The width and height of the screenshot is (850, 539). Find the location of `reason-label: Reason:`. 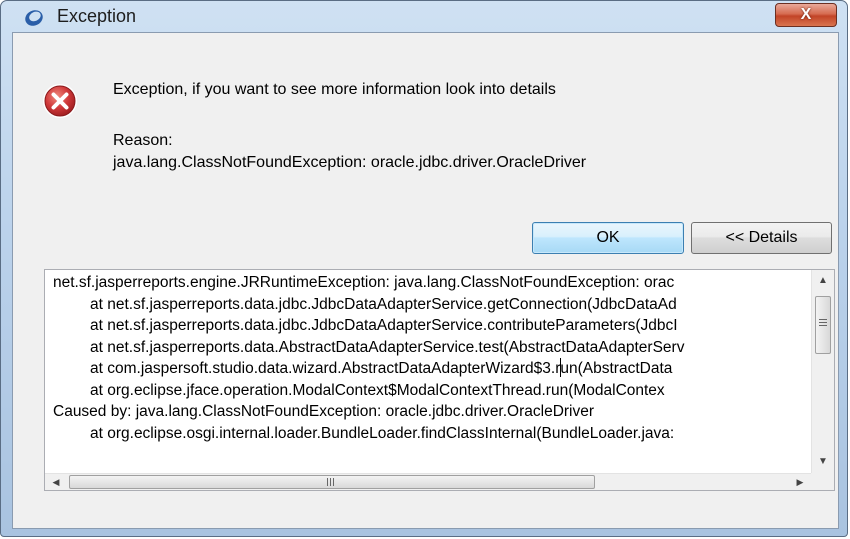

reason-label: Reason: is located at coordinates (143, 140).